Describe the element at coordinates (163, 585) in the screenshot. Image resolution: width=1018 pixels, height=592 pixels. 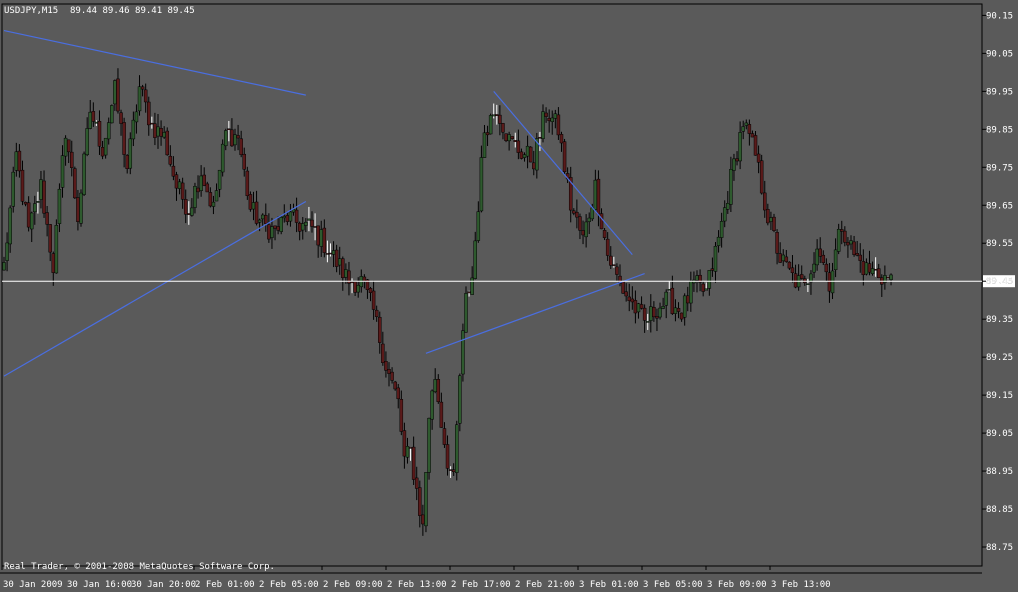
I see `time-tick-label: 30 Jan 20:00` at that location.